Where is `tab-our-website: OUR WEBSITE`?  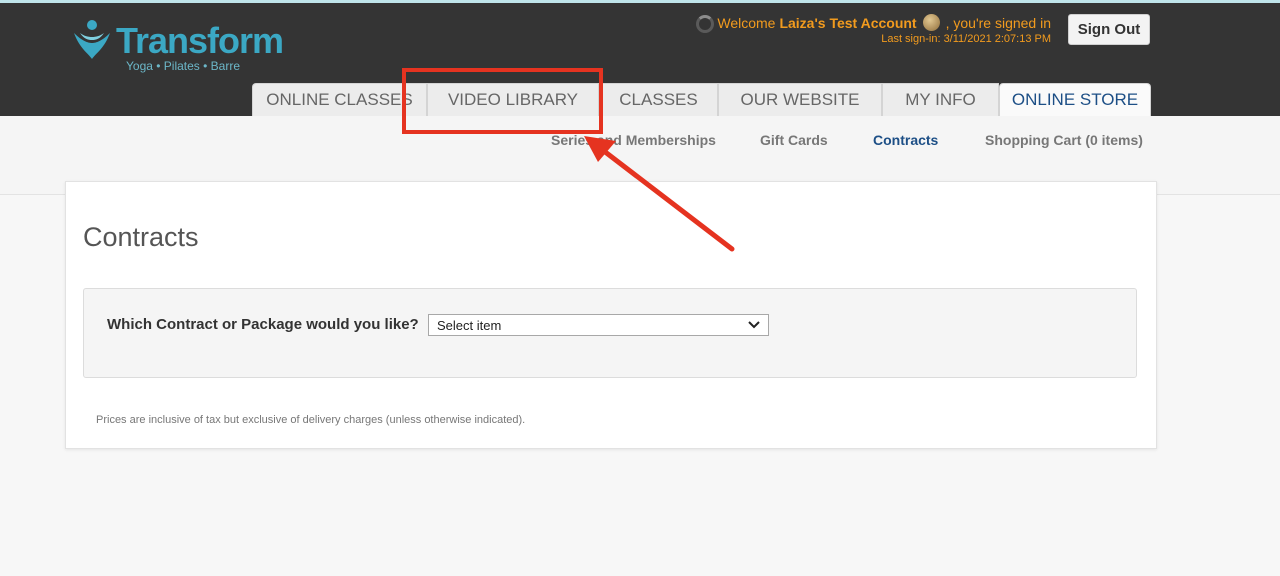
tab-our-website: OUR WEBSITE is located at coordinates (800, 99).